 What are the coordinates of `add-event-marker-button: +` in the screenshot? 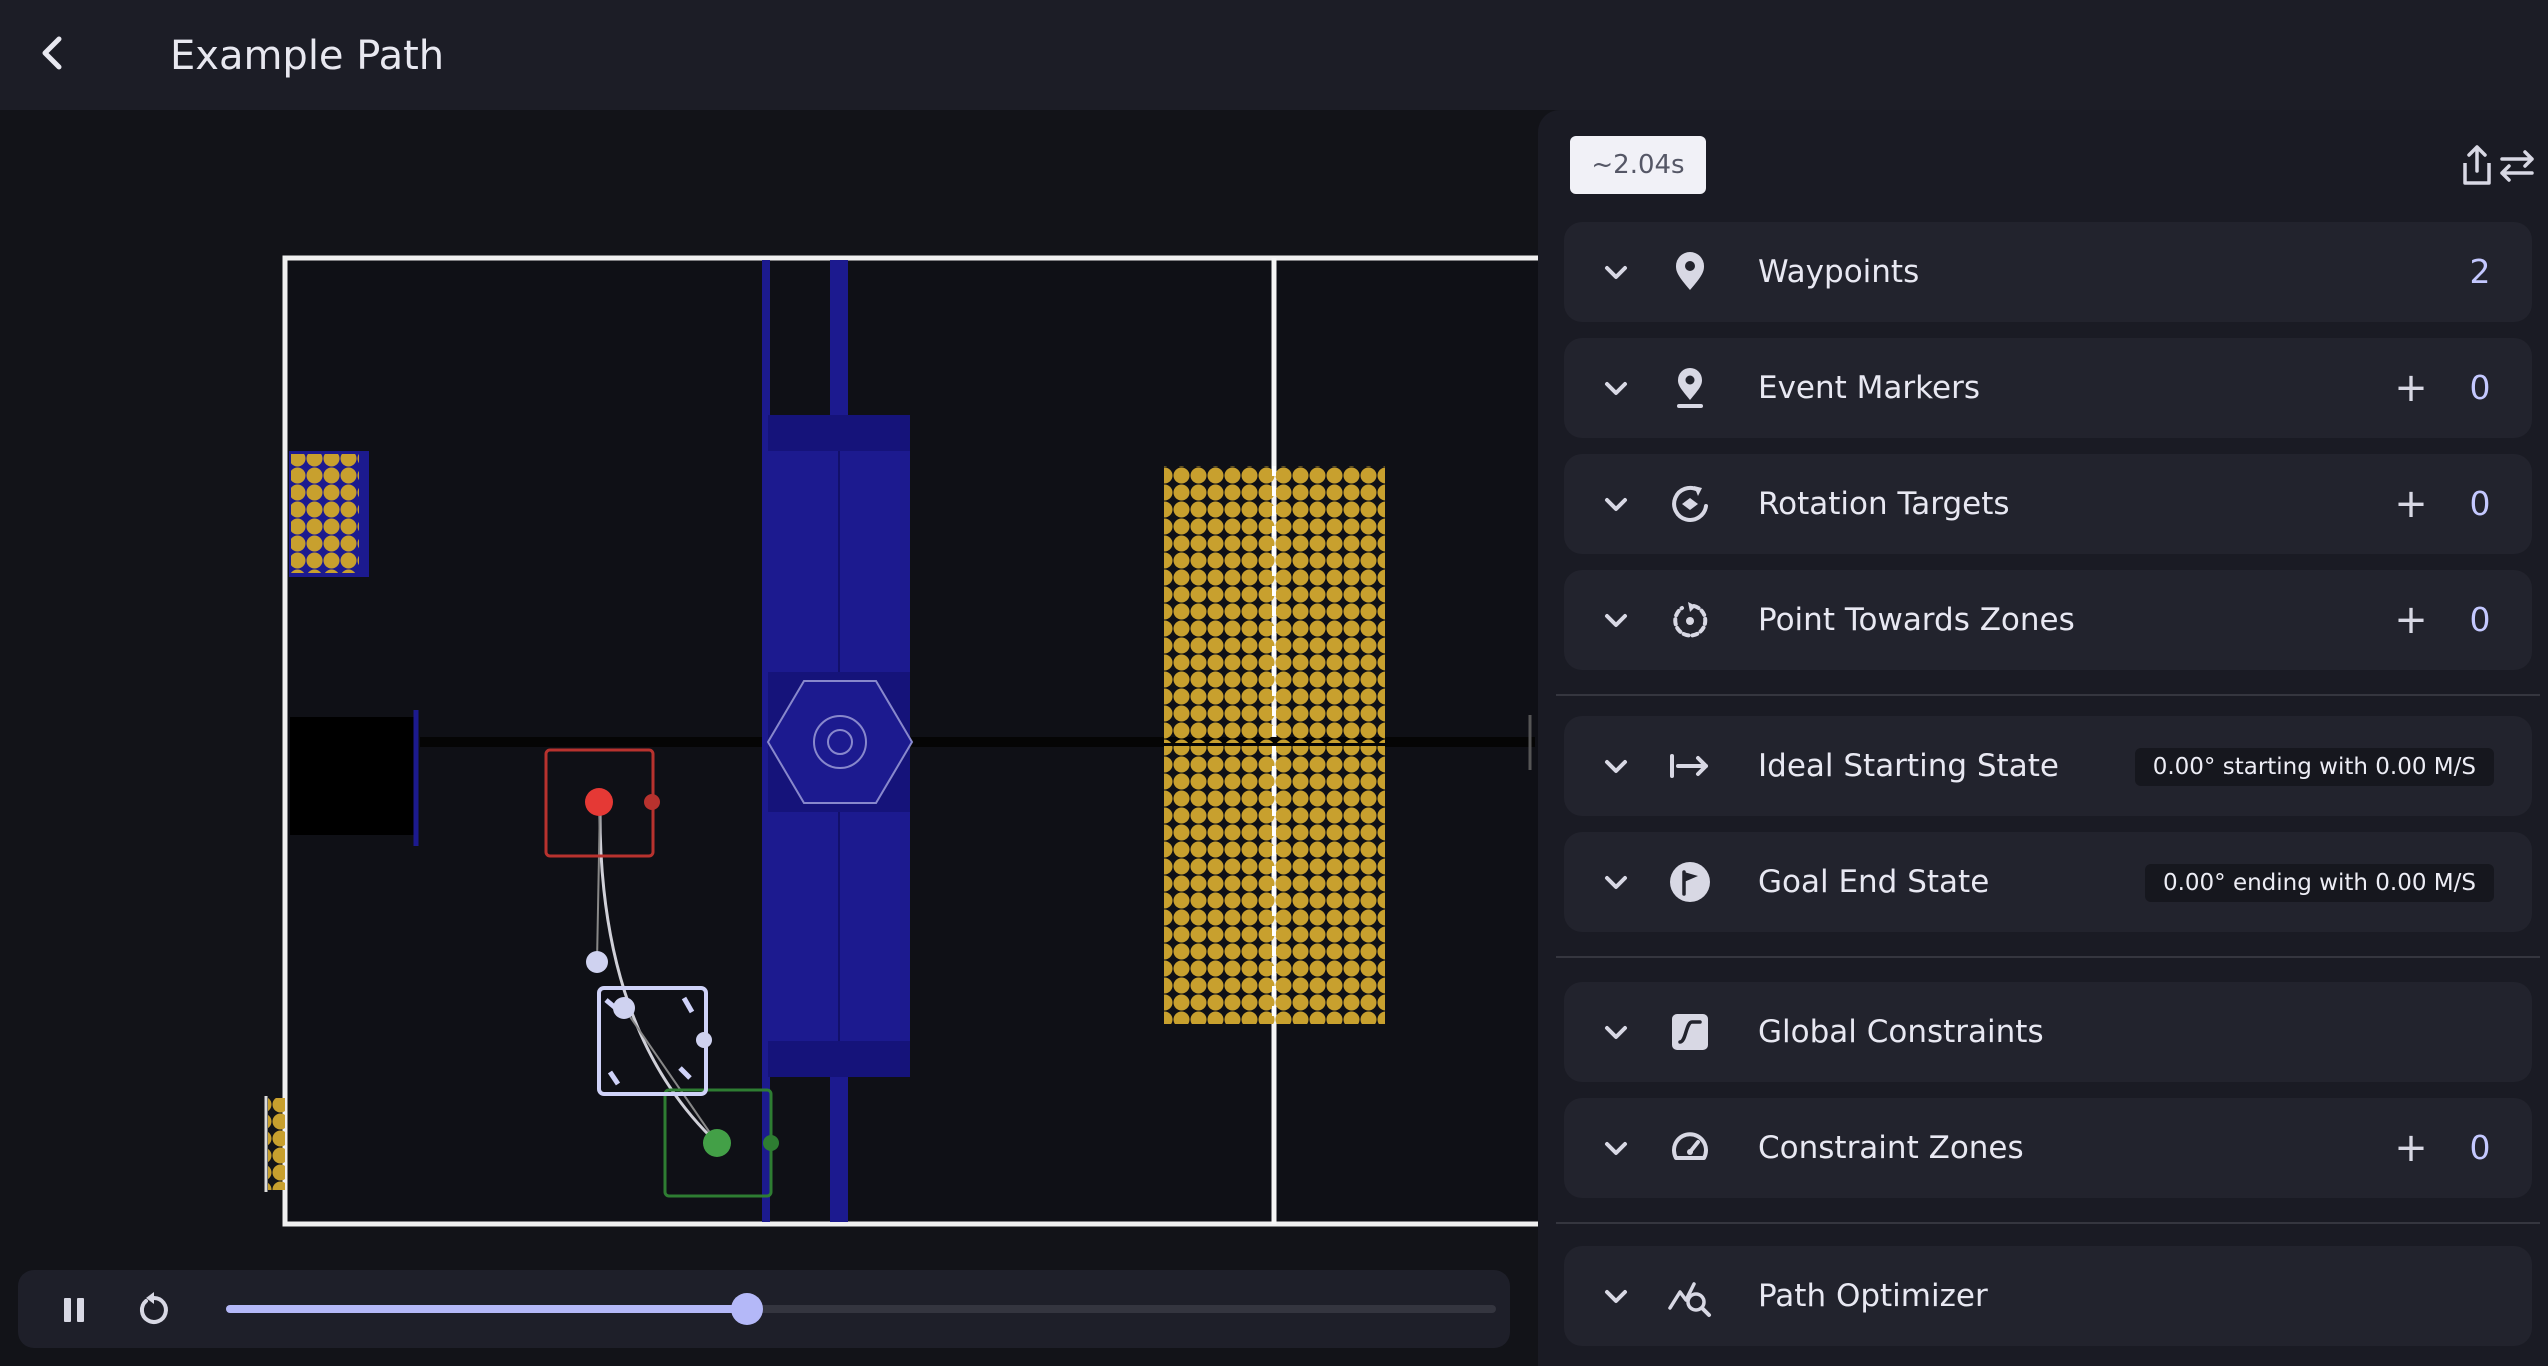 It's located at (2411, 388).